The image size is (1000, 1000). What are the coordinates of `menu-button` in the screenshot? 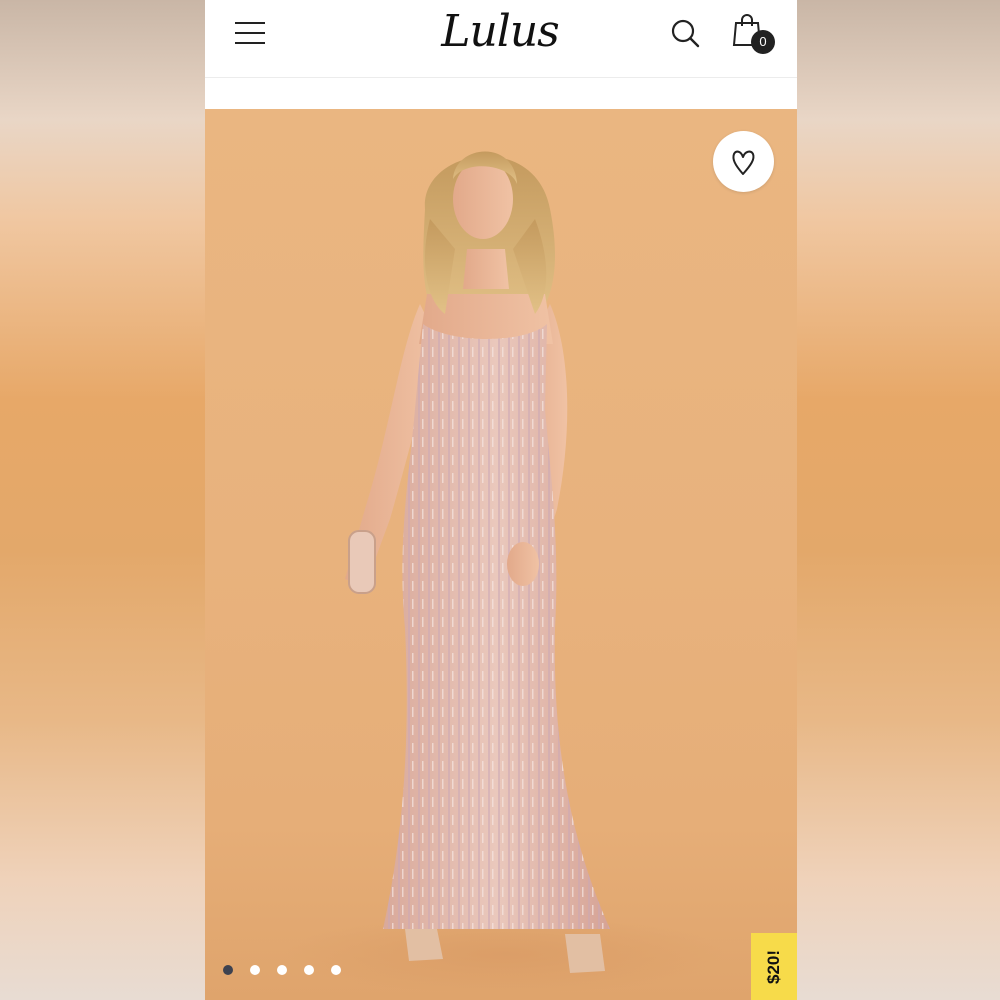 It's located at (250, 33).